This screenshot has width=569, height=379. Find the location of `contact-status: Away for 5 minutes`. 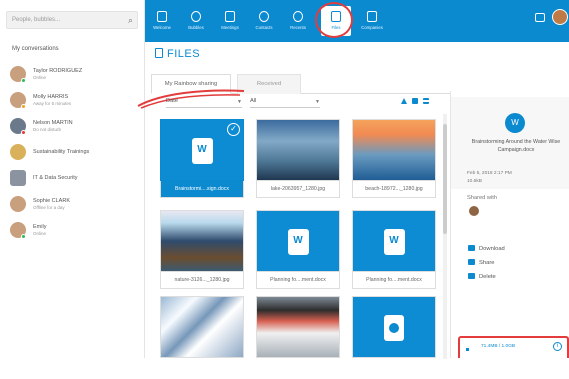

contact-status: Away for 5 minutes is located at coordinates (52, 103).